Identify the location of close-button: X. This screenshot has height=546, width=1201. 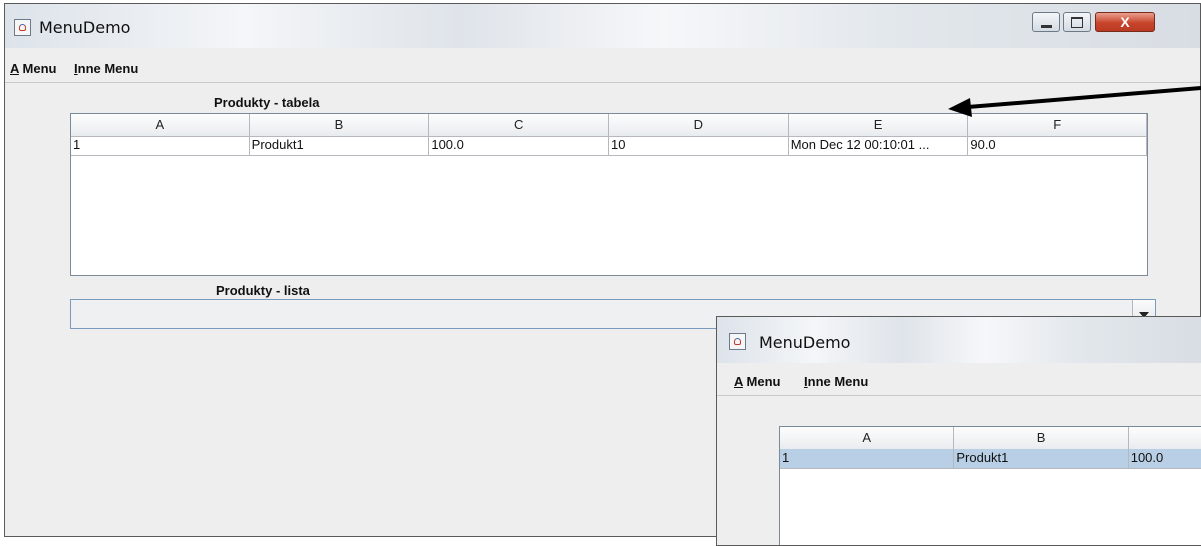
(1125, 22).